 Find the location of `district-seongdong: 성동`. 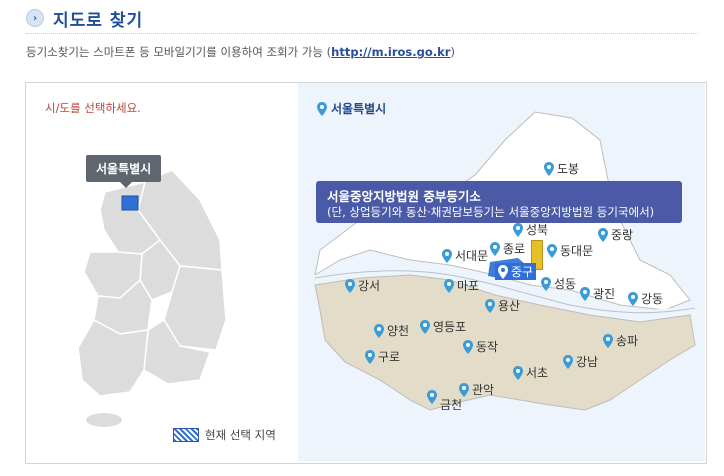

district-seongdong: 성동 is located at coordinates (558, 283).